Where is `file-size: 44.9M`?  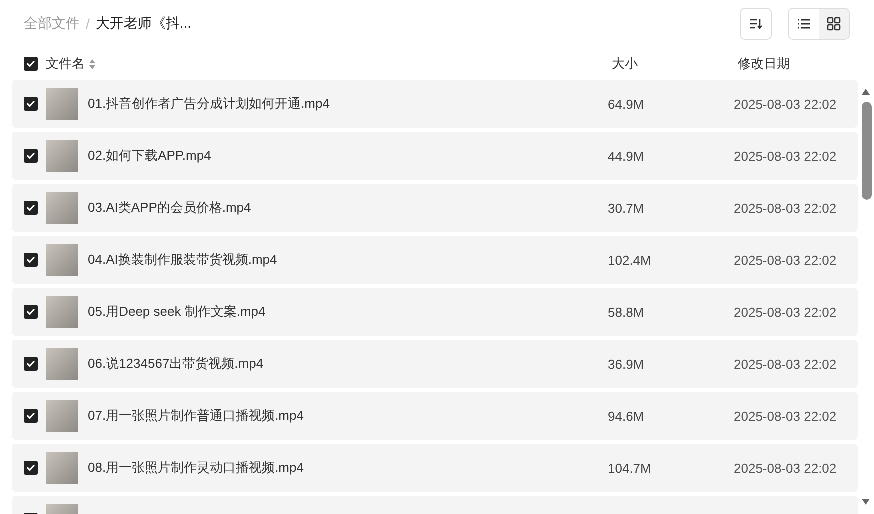
file-size: 44.9M is located at coordinates (627, 156).